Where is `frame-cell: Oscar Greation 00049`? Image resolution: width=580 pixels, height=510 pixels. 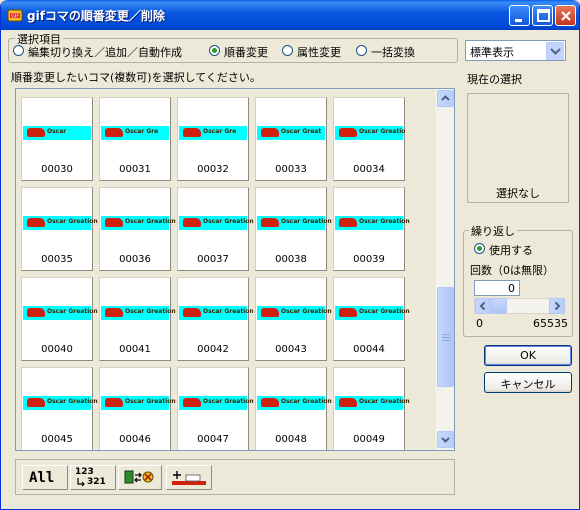
frame-cell: Oscar Greation 00049 is located at coordinates (371, 408).